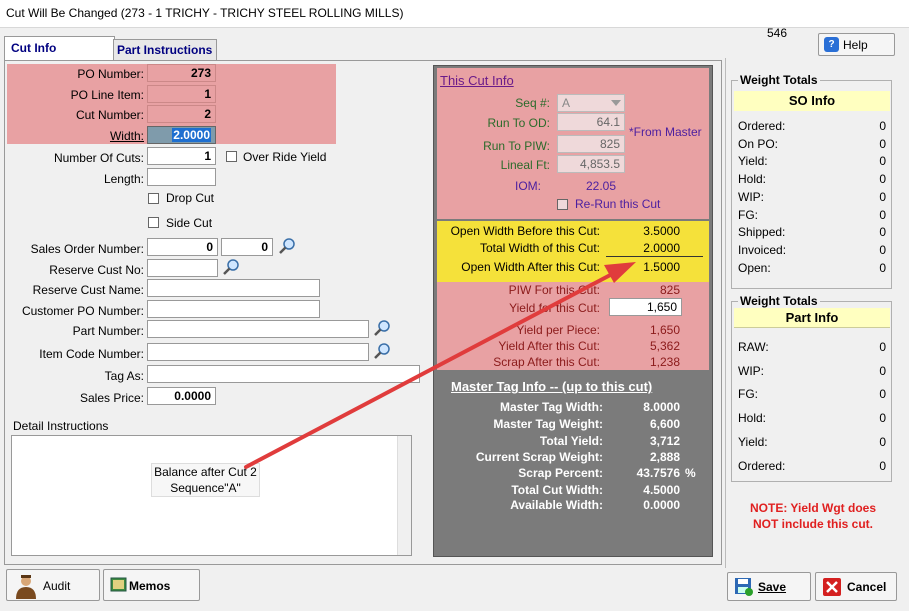 This screenshot has height=611, width=909. Describe the element at coordinates (661, 407) in the screenshot. I see `master-width-value: 8.0000` at that location.